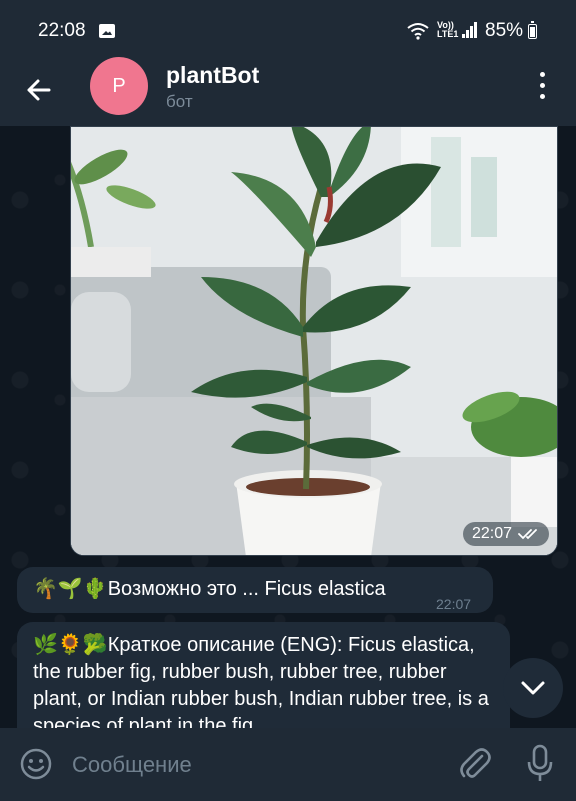  I want to click on signal-strength-icon, so click(470, 30).